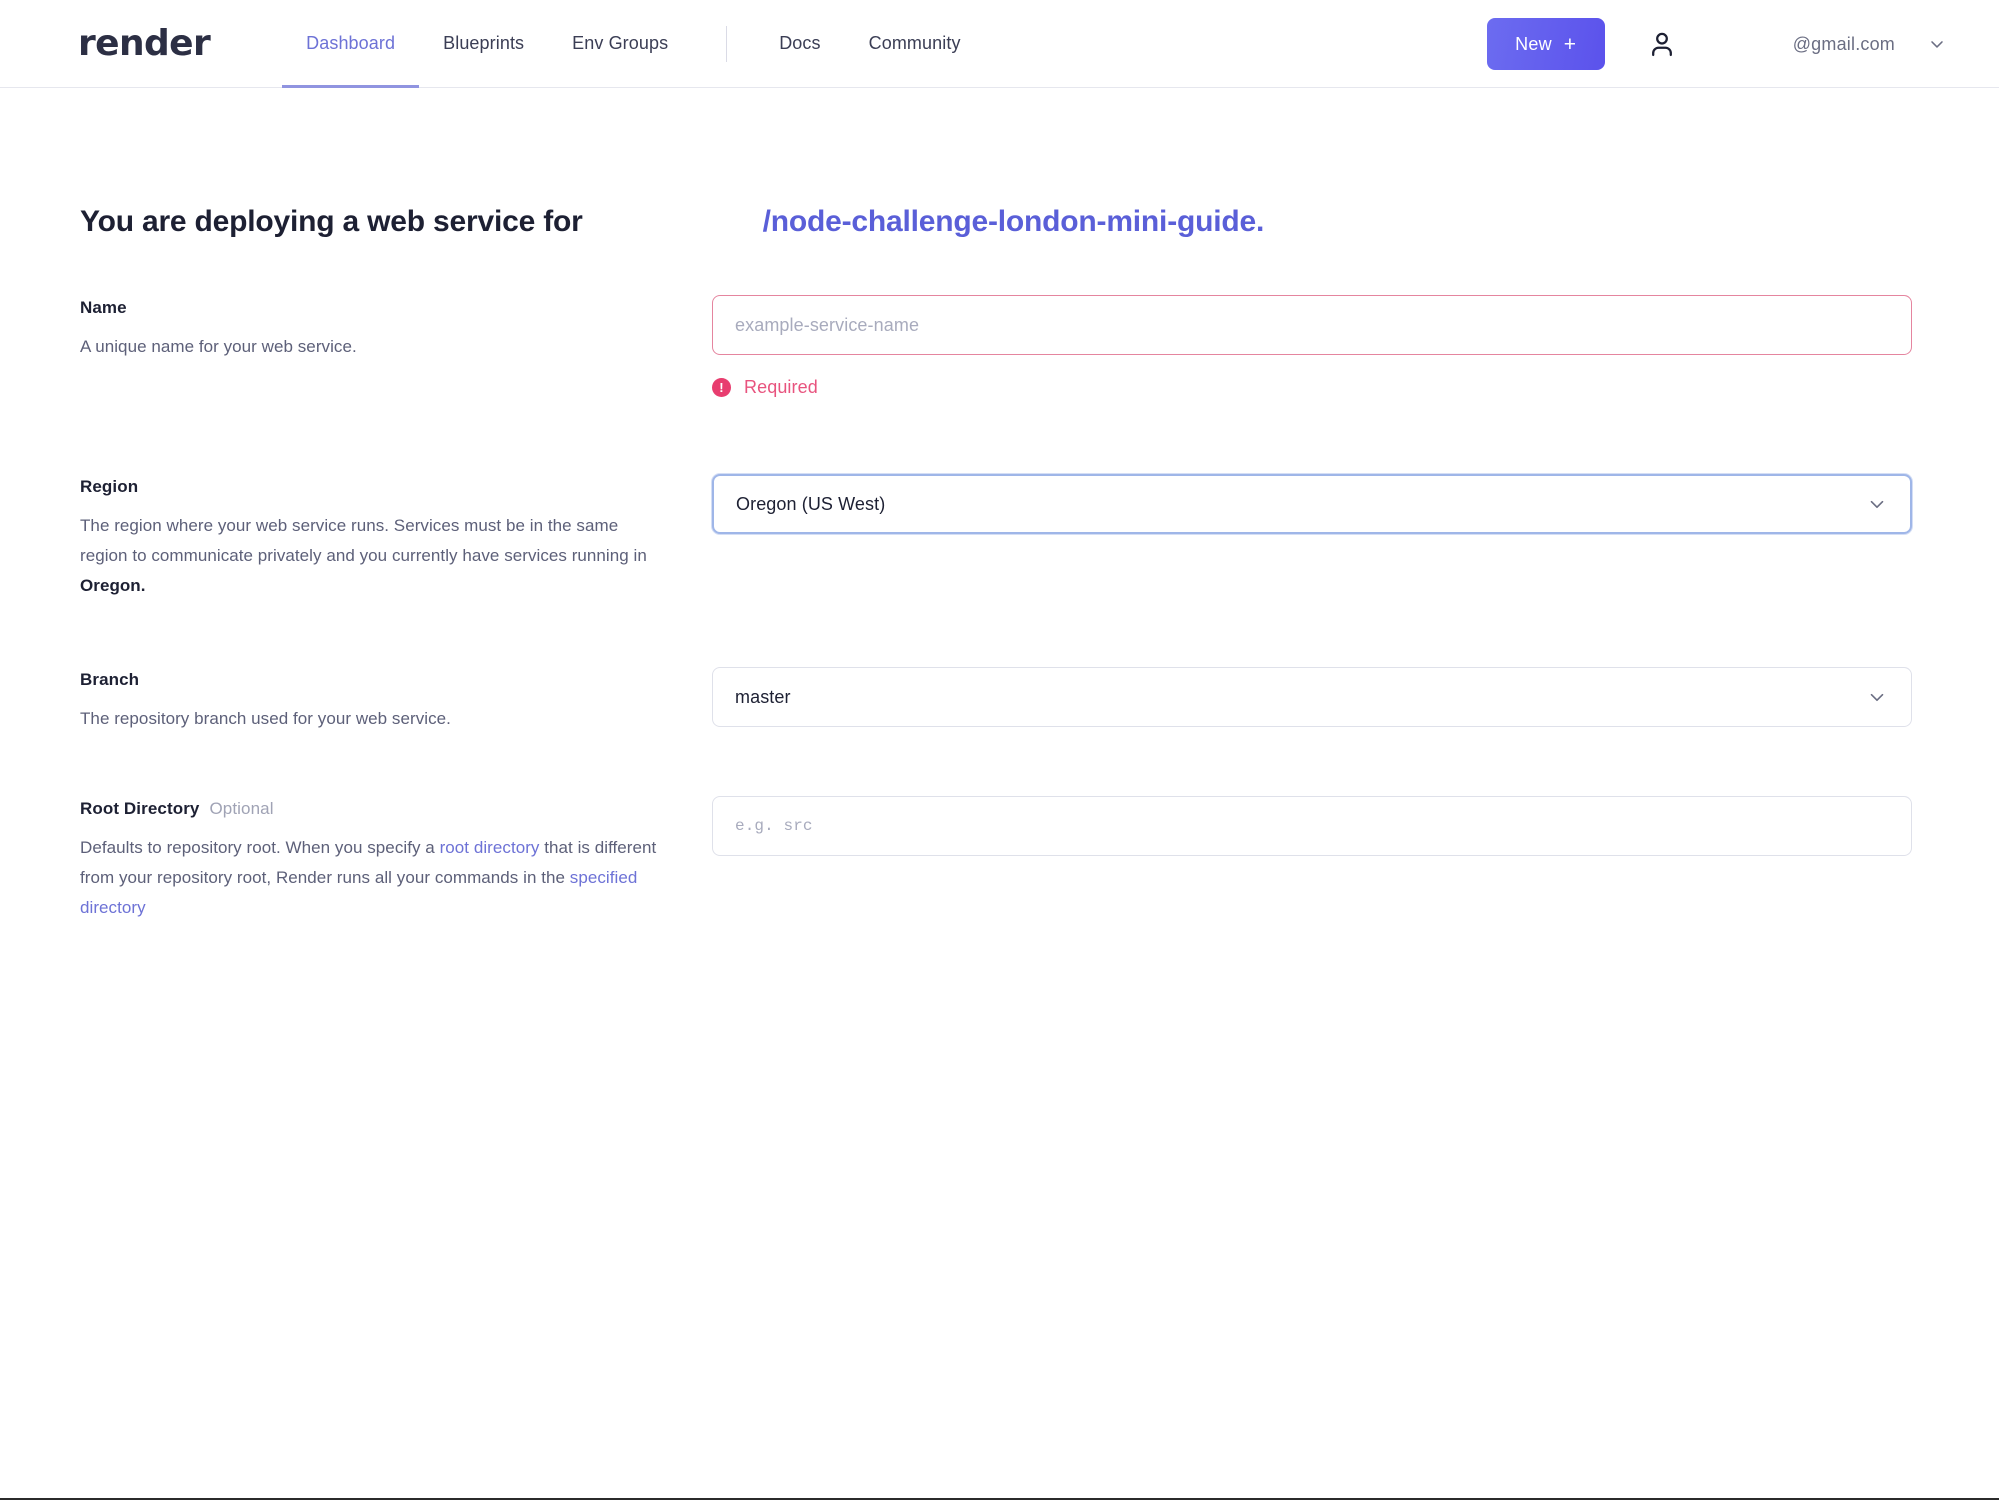  What do you see at coordinates (144, 43) in the screenshot?
I see `render-logo: render` at bounding box center [144, 43].